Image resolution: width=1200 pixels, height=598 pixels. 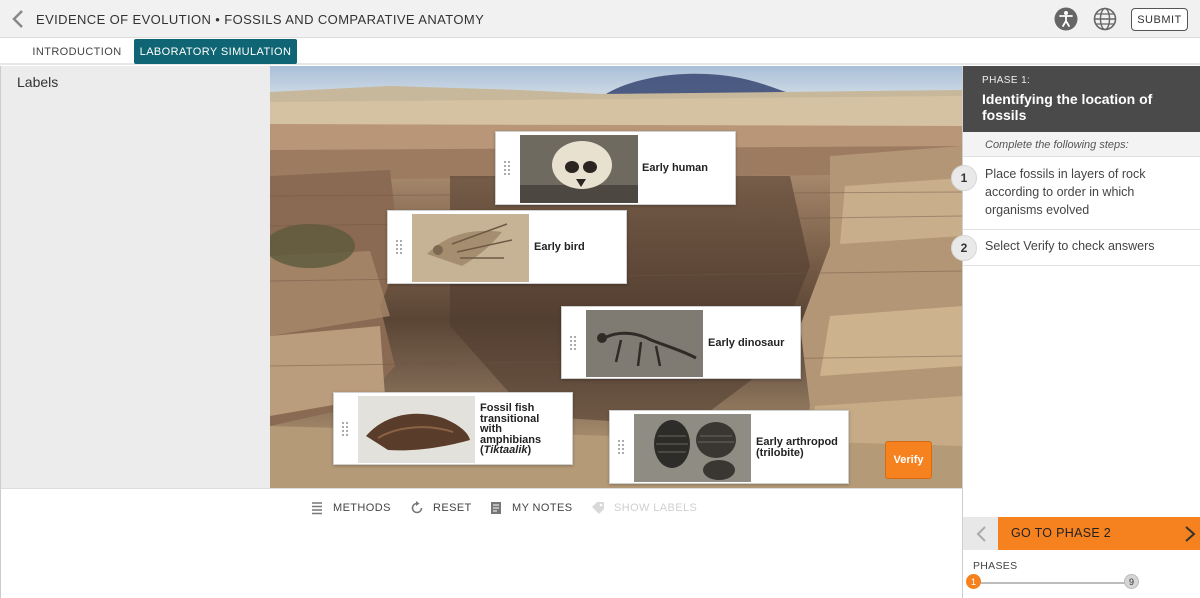 I want to click on methods-button: METHODS, so click(x=350, y=508).